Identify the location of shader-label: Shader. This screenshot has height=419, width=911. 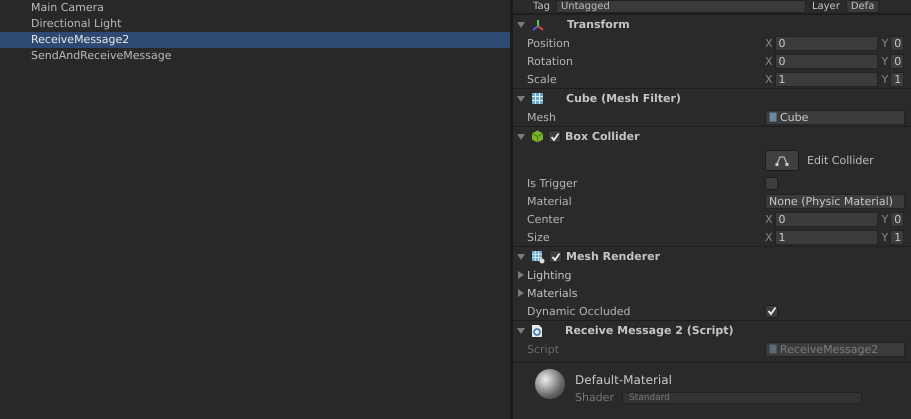
(594, 397).